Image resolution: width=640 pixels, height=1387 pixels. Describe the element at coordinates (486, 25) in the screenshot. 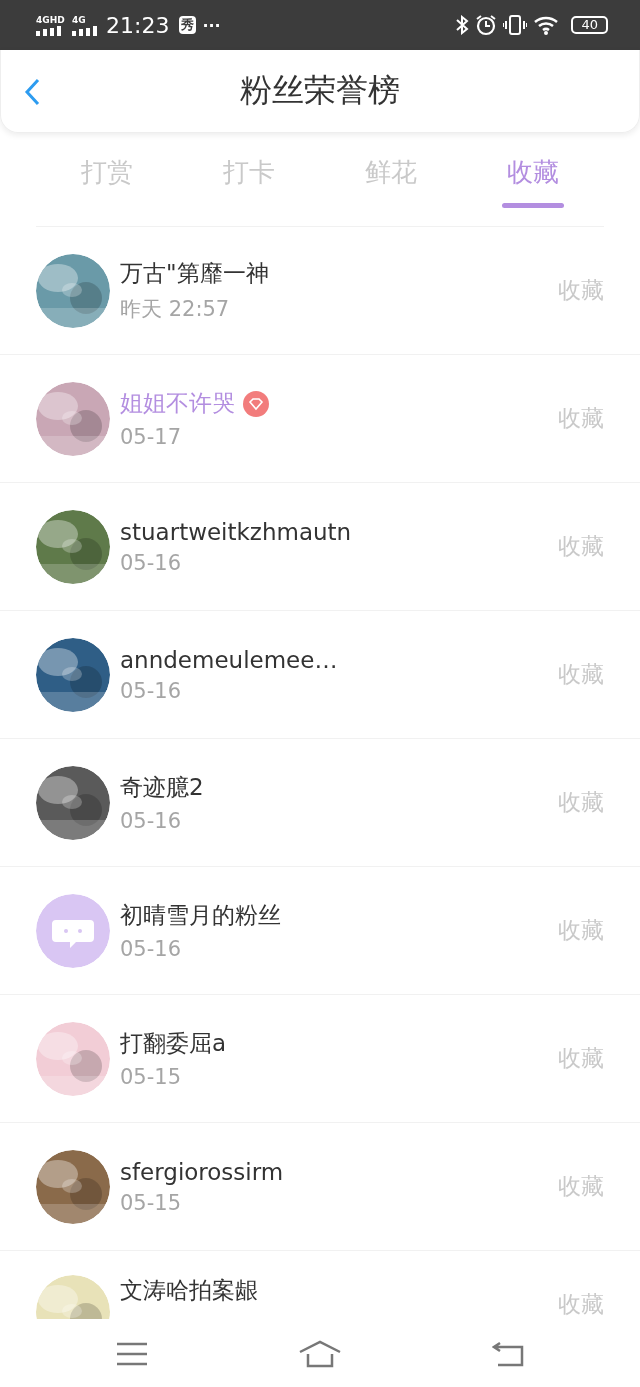

I see `alarm-icon` at that location.